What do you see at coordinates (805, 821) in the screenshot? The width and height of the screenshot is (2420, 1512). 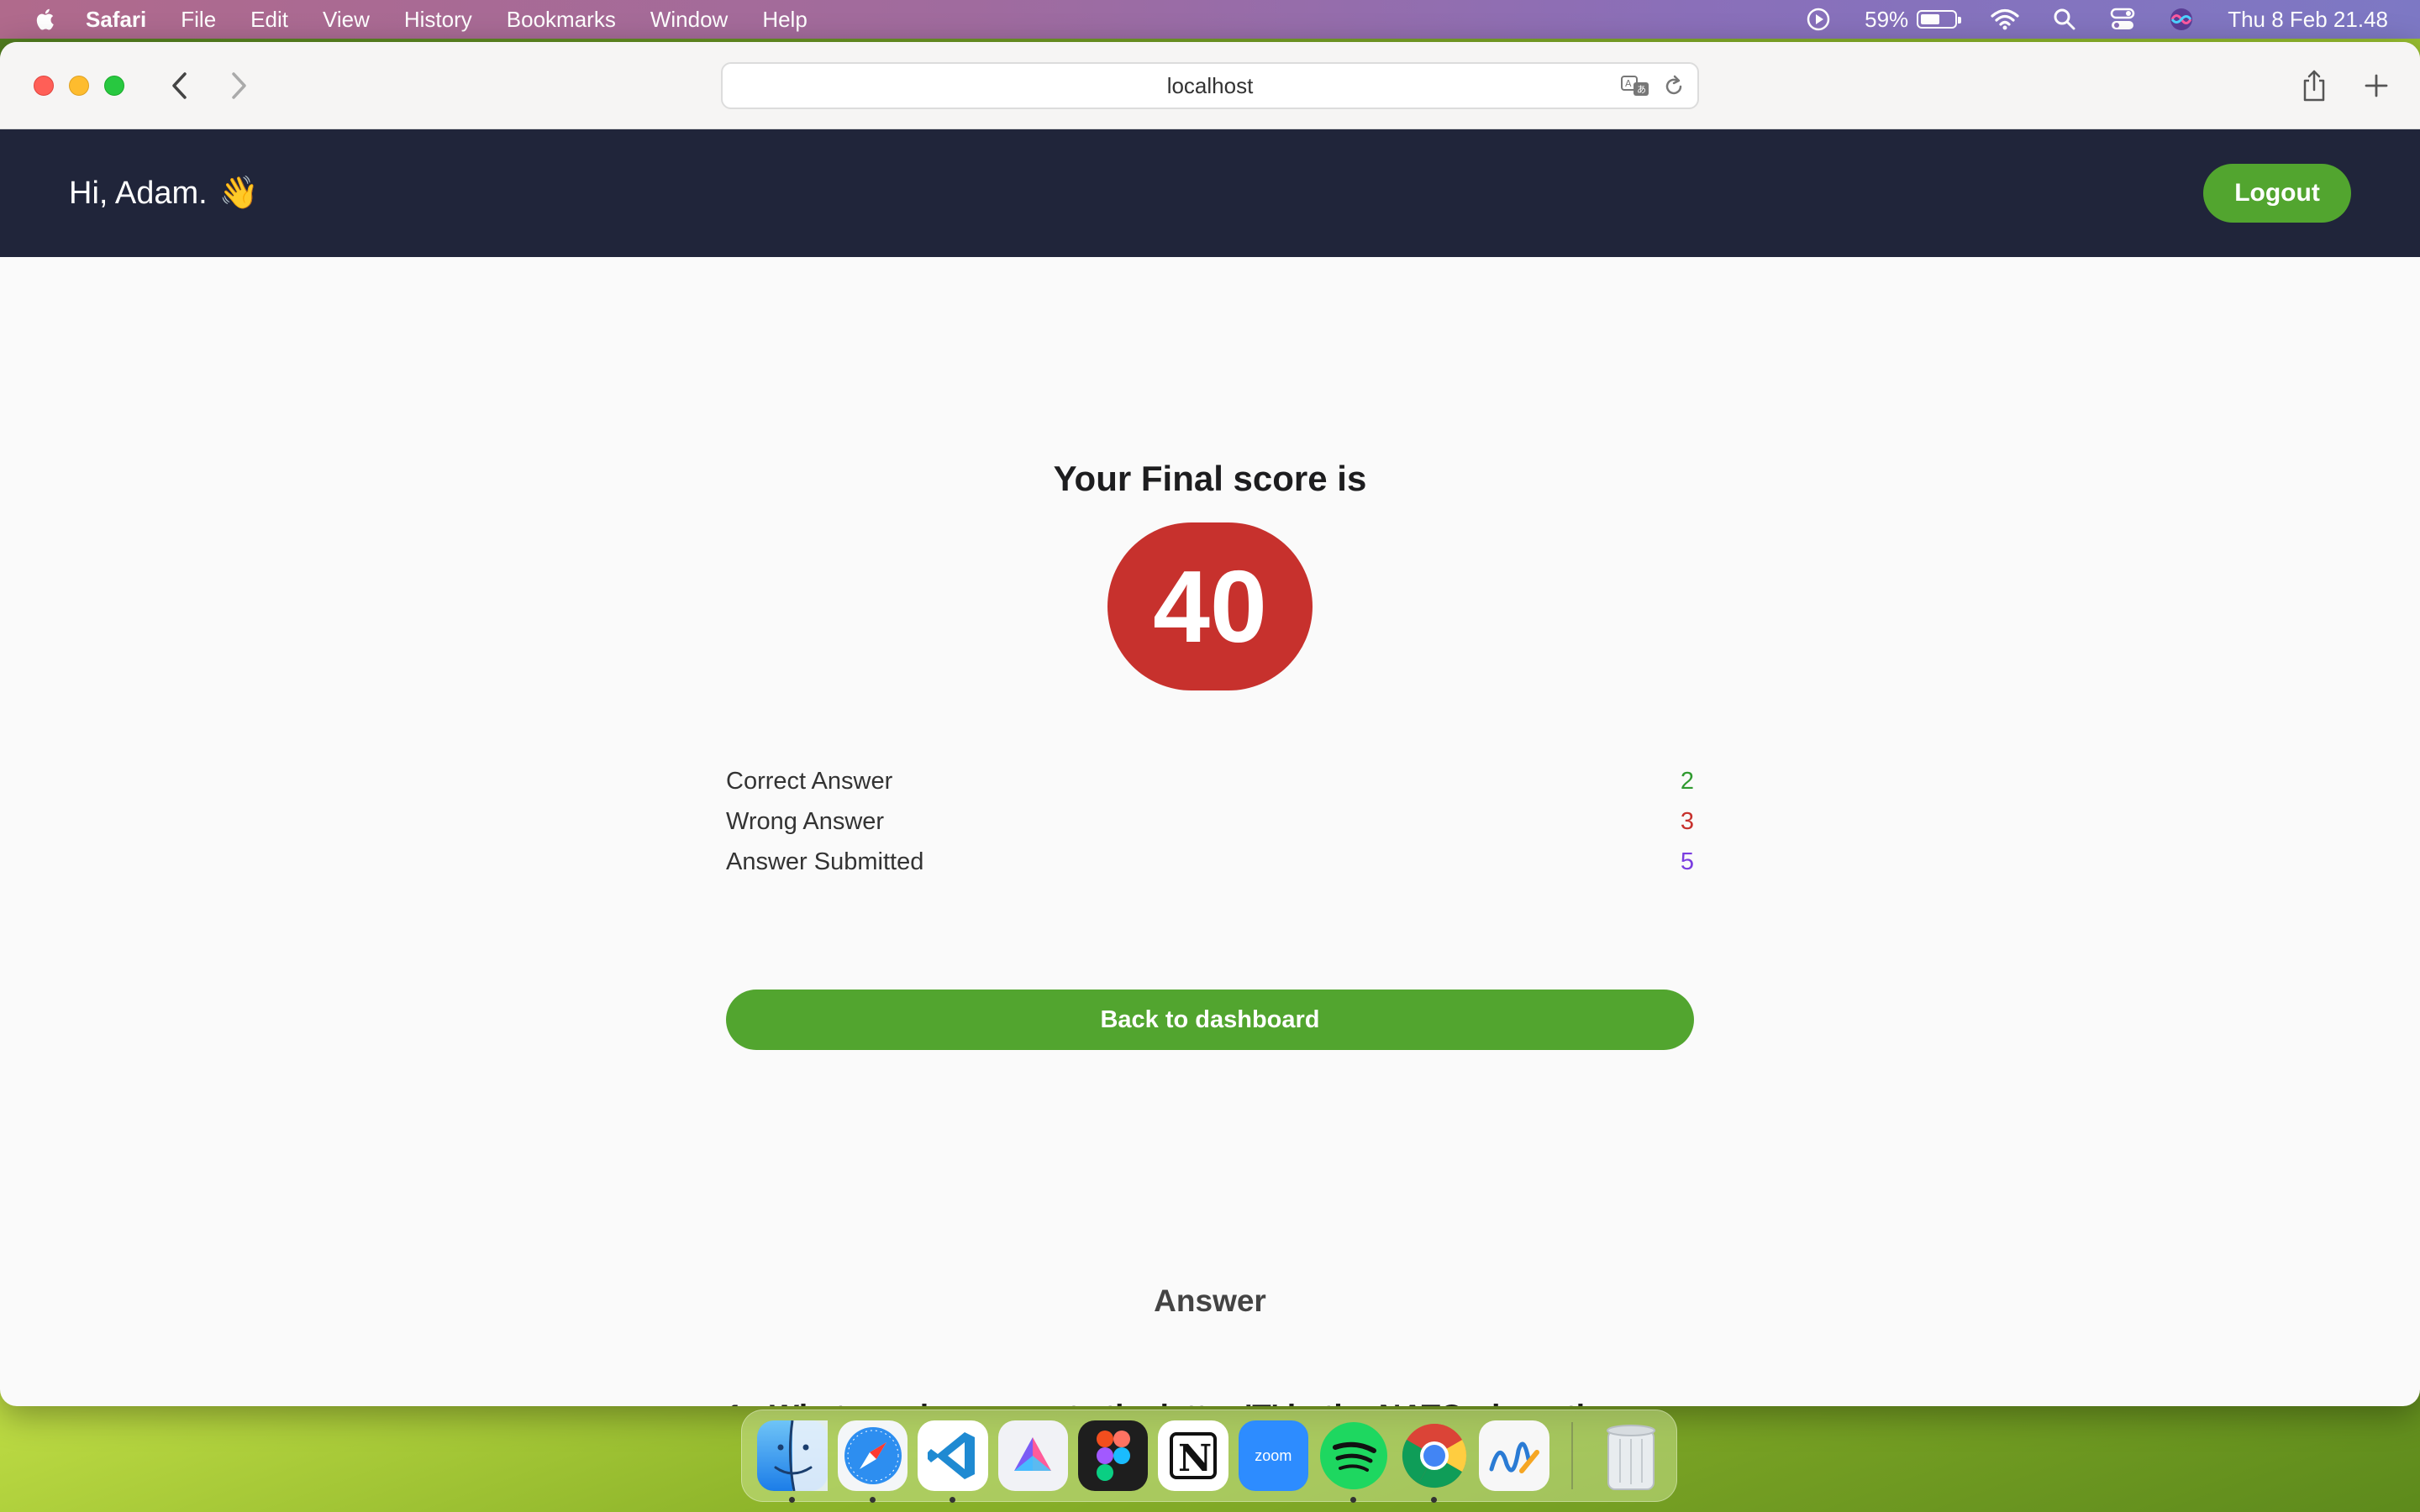 I see `stat-label: Wrong Answer` at bounding box center [805, 821].